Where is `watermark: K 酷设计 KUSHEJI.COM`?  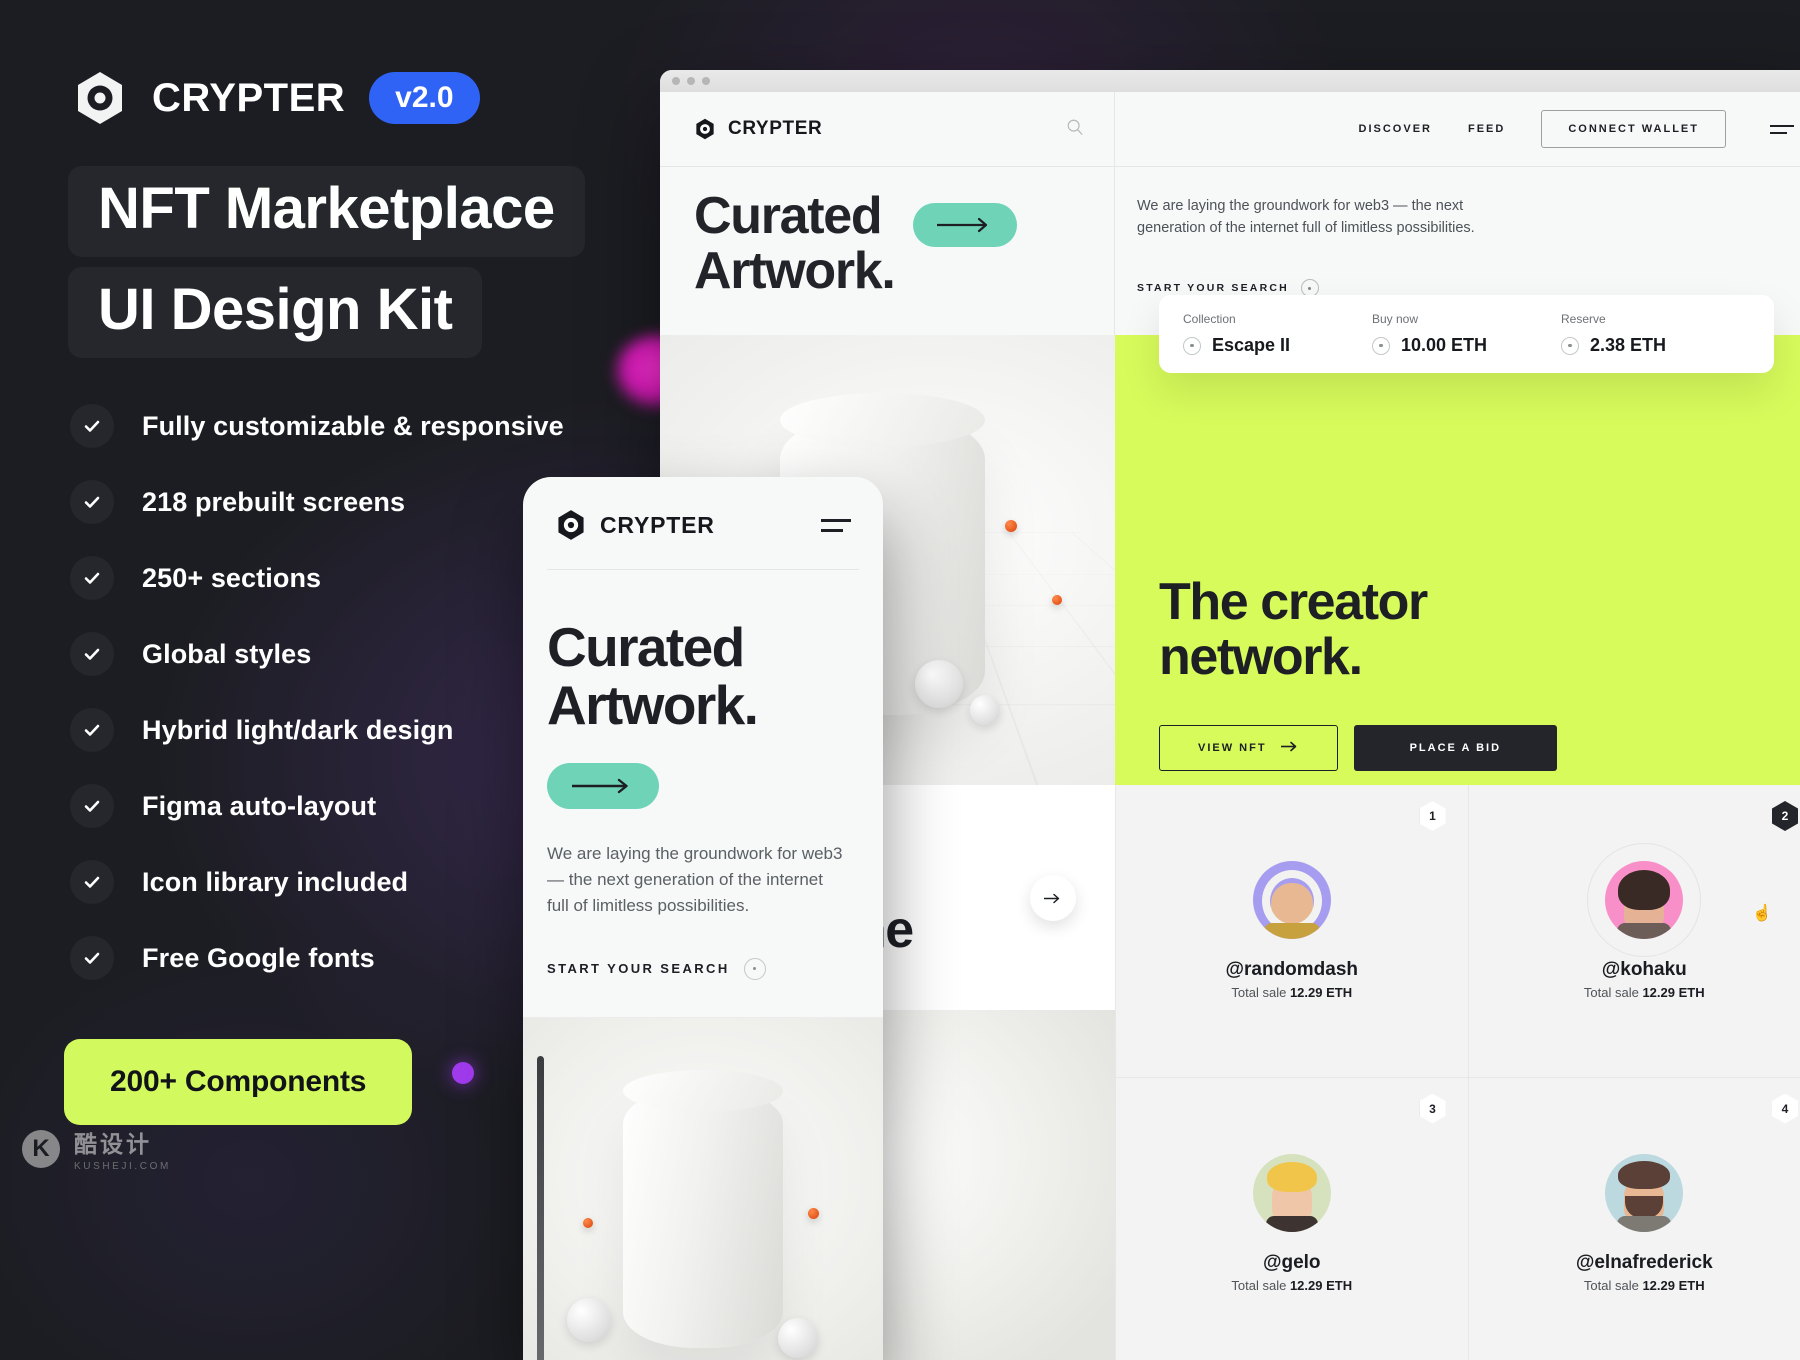
watermark: K 酷设计 KUSHEJI.COM is located at coordinates (96, 1148).